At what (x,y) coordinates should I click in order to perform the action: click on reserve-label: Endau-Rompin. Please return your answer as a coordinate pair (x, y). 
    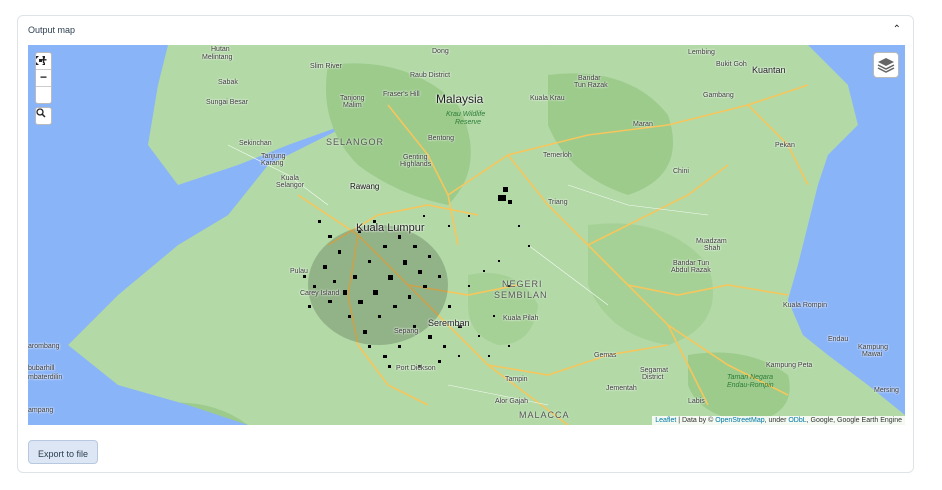
    Looking at the image, I should click on (750, 385).